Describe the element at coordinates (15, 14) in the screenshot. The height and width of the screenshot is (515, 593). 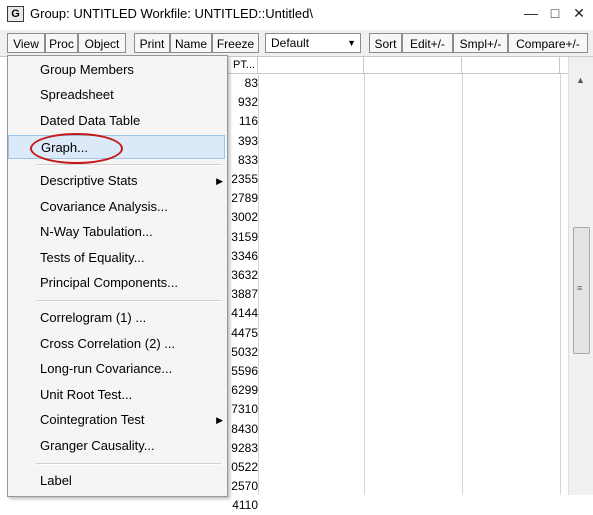
I see `group-app-icon: G` at that location.